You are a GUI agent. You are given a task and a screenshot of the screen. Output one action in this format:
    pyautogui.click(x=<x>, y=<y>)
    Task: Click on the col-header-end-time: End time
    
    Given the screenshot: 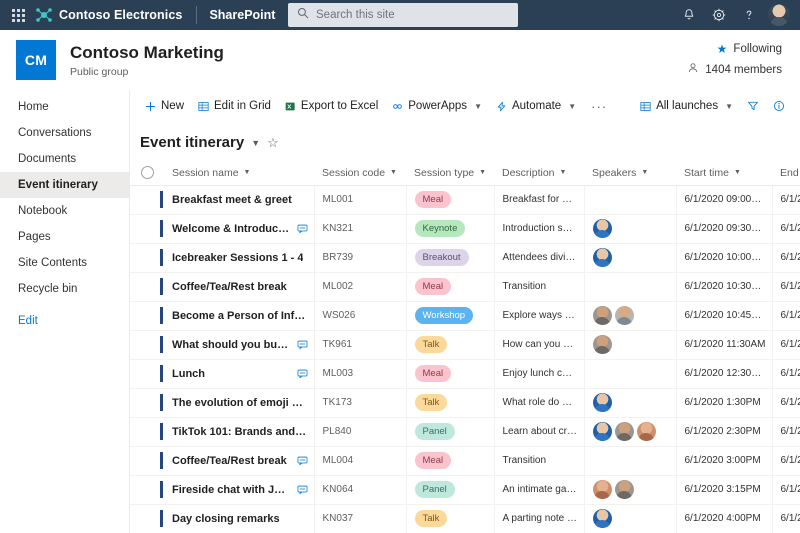 What is the action you would take?
    pyautogui.click(x=786, y=173)
    